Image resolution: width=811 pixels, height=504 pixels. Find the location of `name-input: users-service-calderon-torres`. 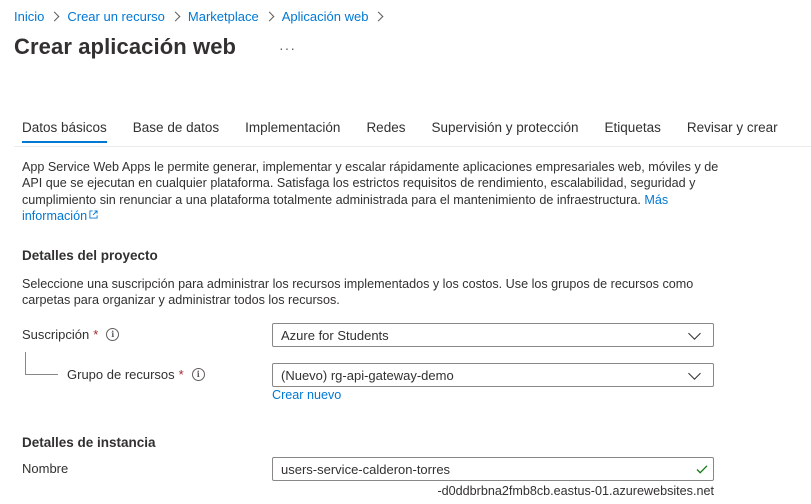

name-input: users-service-calderon-torres is located at coordinates (493, 469).